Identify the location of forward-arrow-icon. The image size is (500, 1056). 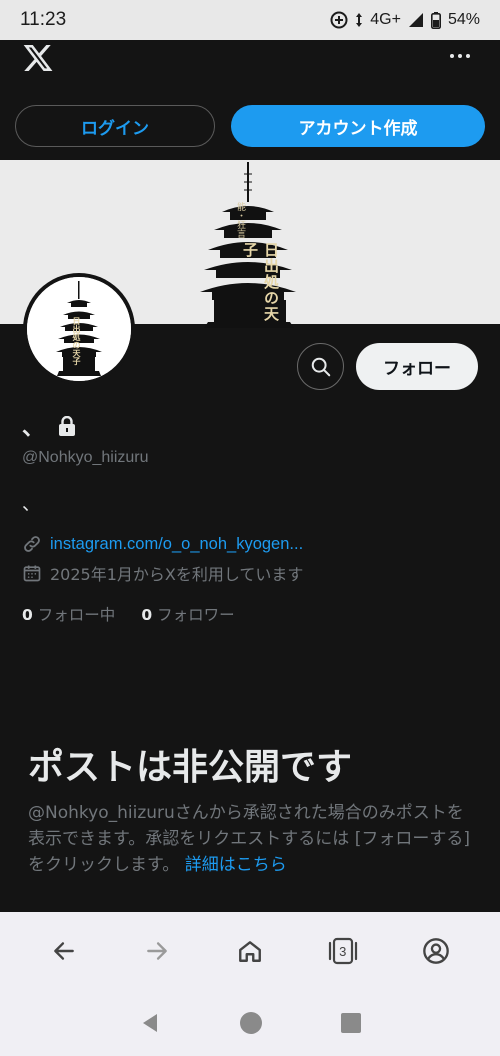
(157, 951).